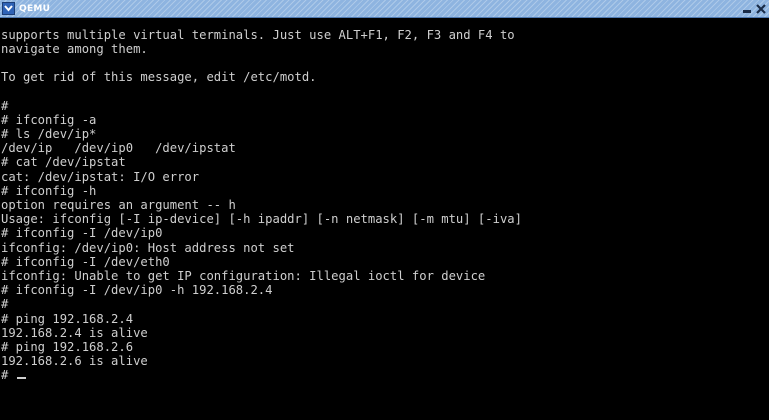  Describe the element at coordinates (63, 162) in the screenshot. I see `terminal-line: # cat /dev/ipstat` at that location.